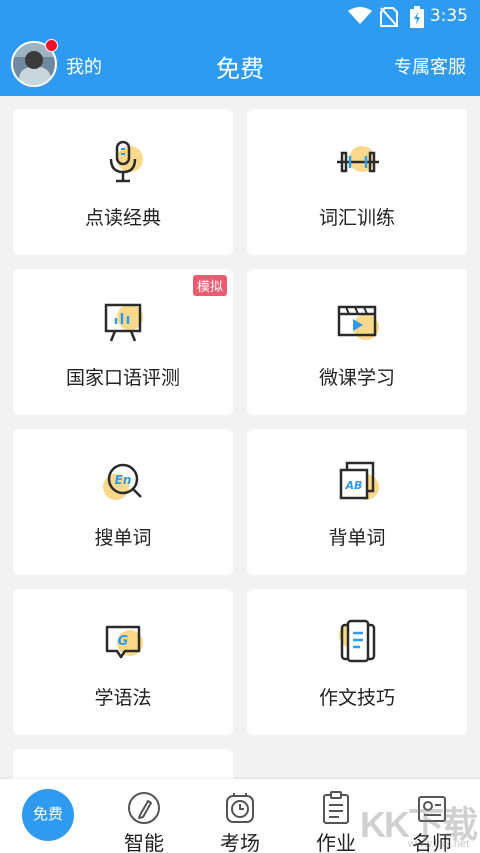  I want to click on card-search-word: En 搜单词, so click(123, 502).